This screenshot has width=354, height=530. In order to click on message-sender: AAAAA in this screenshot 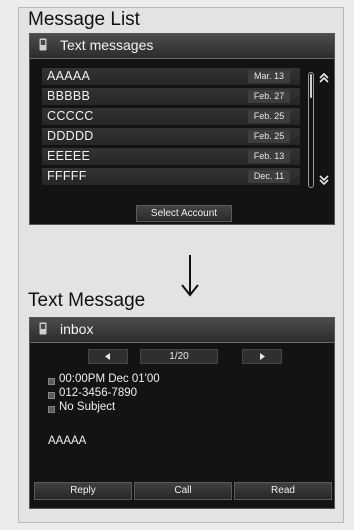, I will do `click(69, 76)`.